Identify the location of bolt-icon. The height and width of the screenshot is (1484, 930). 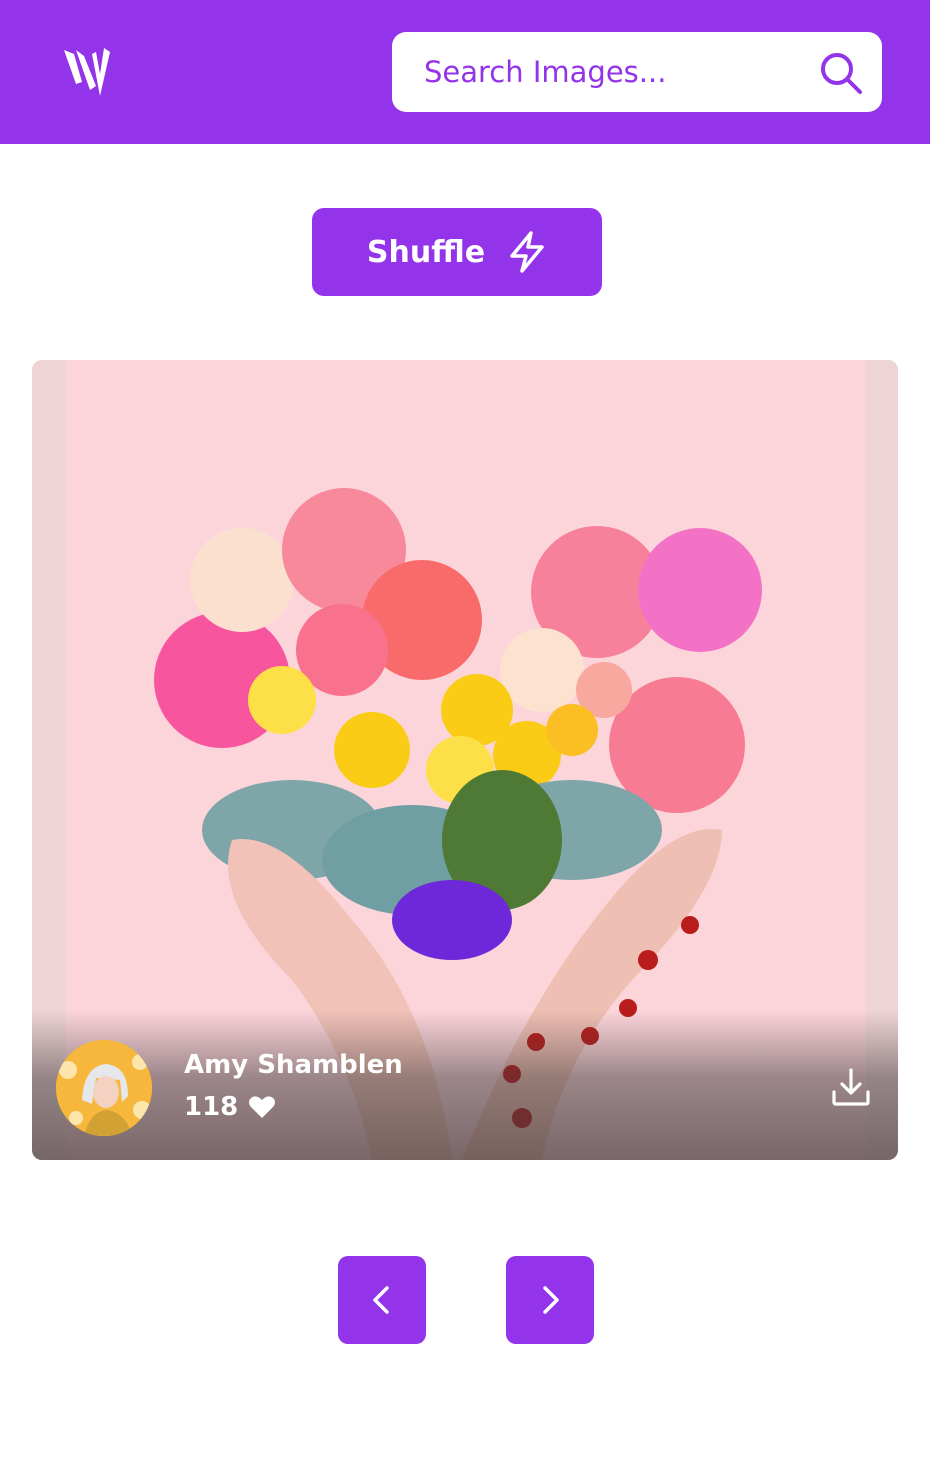
(527, 252).